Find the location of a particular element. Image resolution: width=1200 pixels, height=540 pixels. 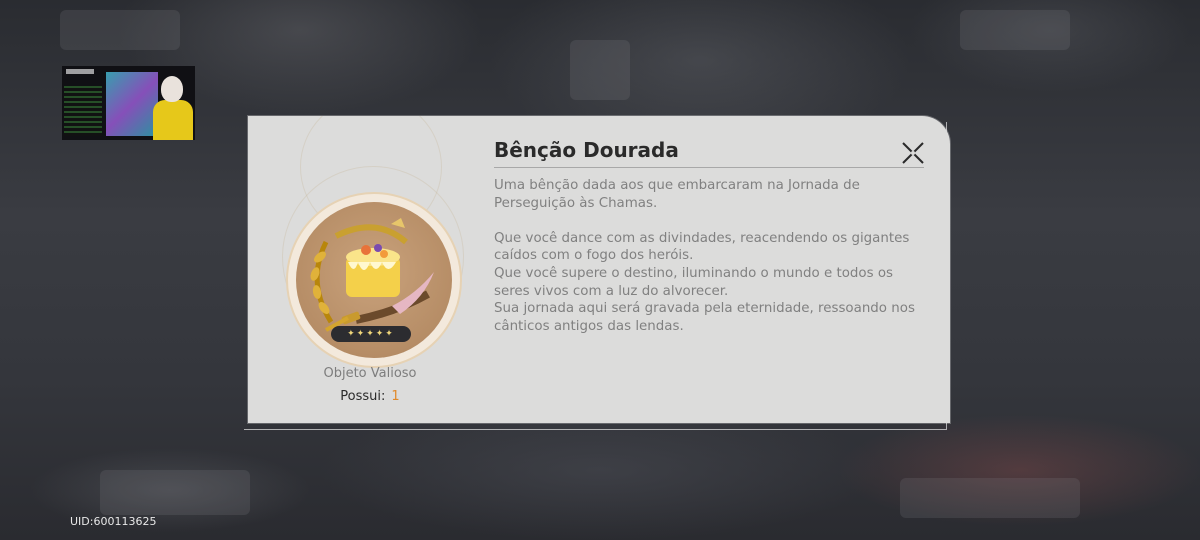

item-preview-panel: ✦✦✦✦✦ Objeto Valioso Possui: 1 is located at coordinates (370, 269).